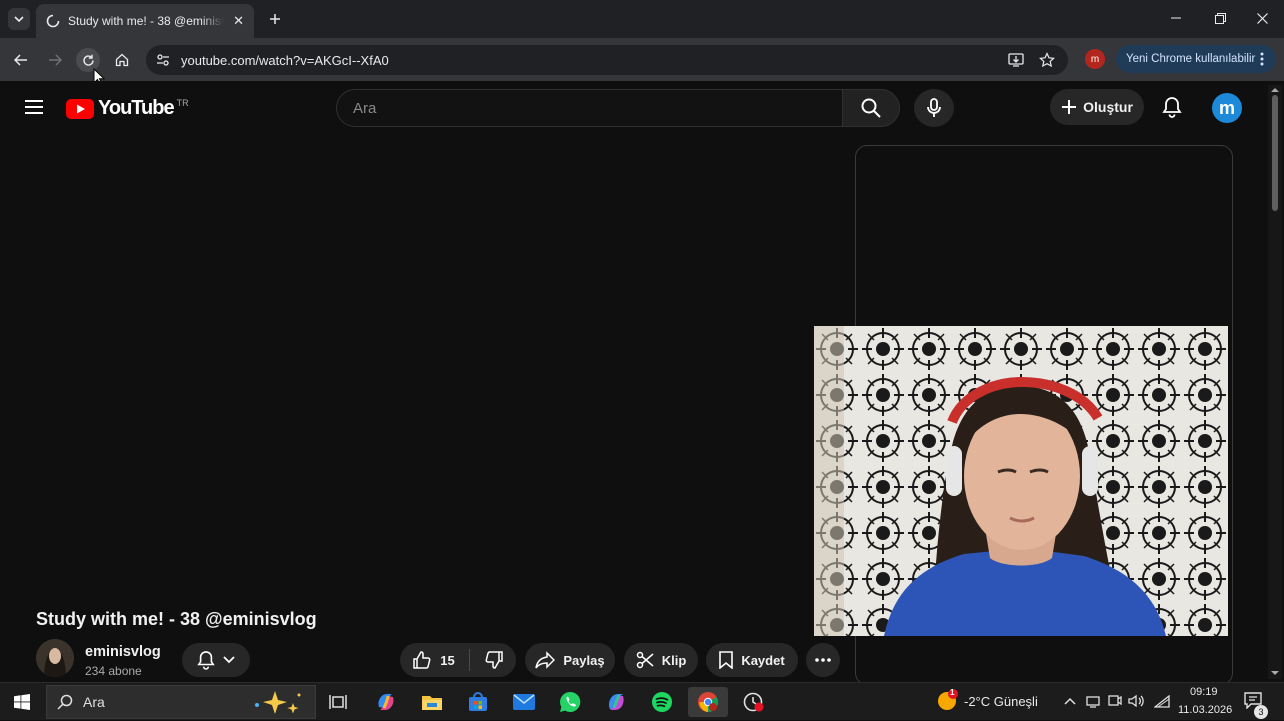 The image size is (1284, 721). Describe the element at coordinates (584, 660) in the screenshot. I see `share-label: Paylaş` at that location.